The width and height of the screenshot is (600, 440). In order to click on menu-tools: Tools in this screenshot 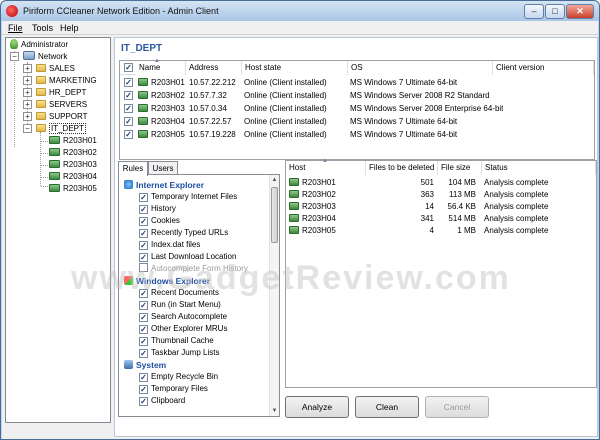, I will do `click(42, 28)`.